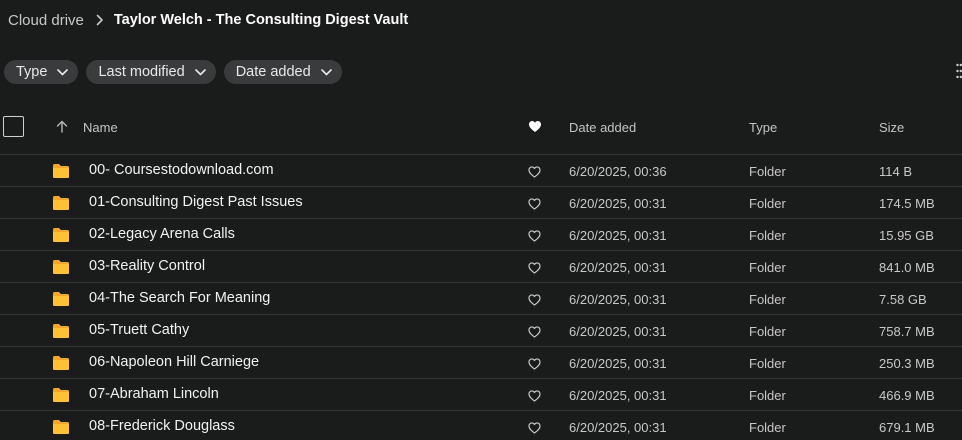  Describe the element at coordinates (906, 235) in the screenshot. I see `item-size: 15.95 GB` at that location.